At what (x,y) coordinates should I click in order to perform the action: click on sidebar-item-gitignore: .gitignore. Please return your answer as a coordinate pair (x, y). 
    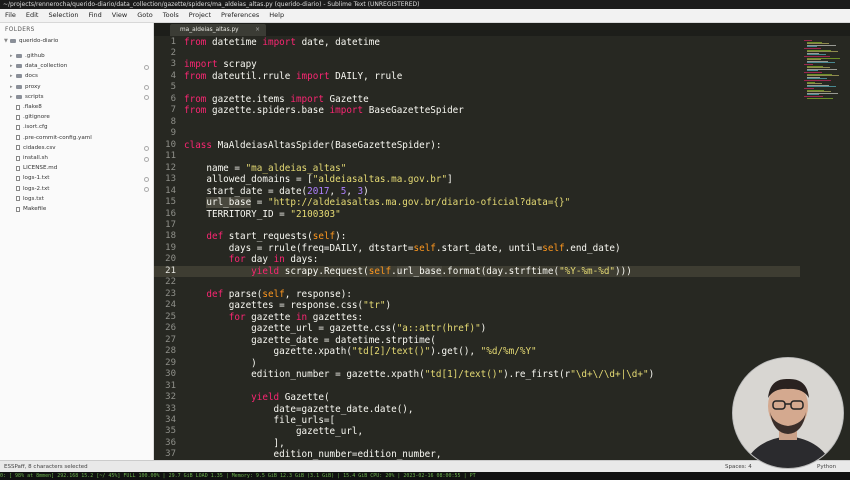
    Looking at the image, I should click on (33, 117).